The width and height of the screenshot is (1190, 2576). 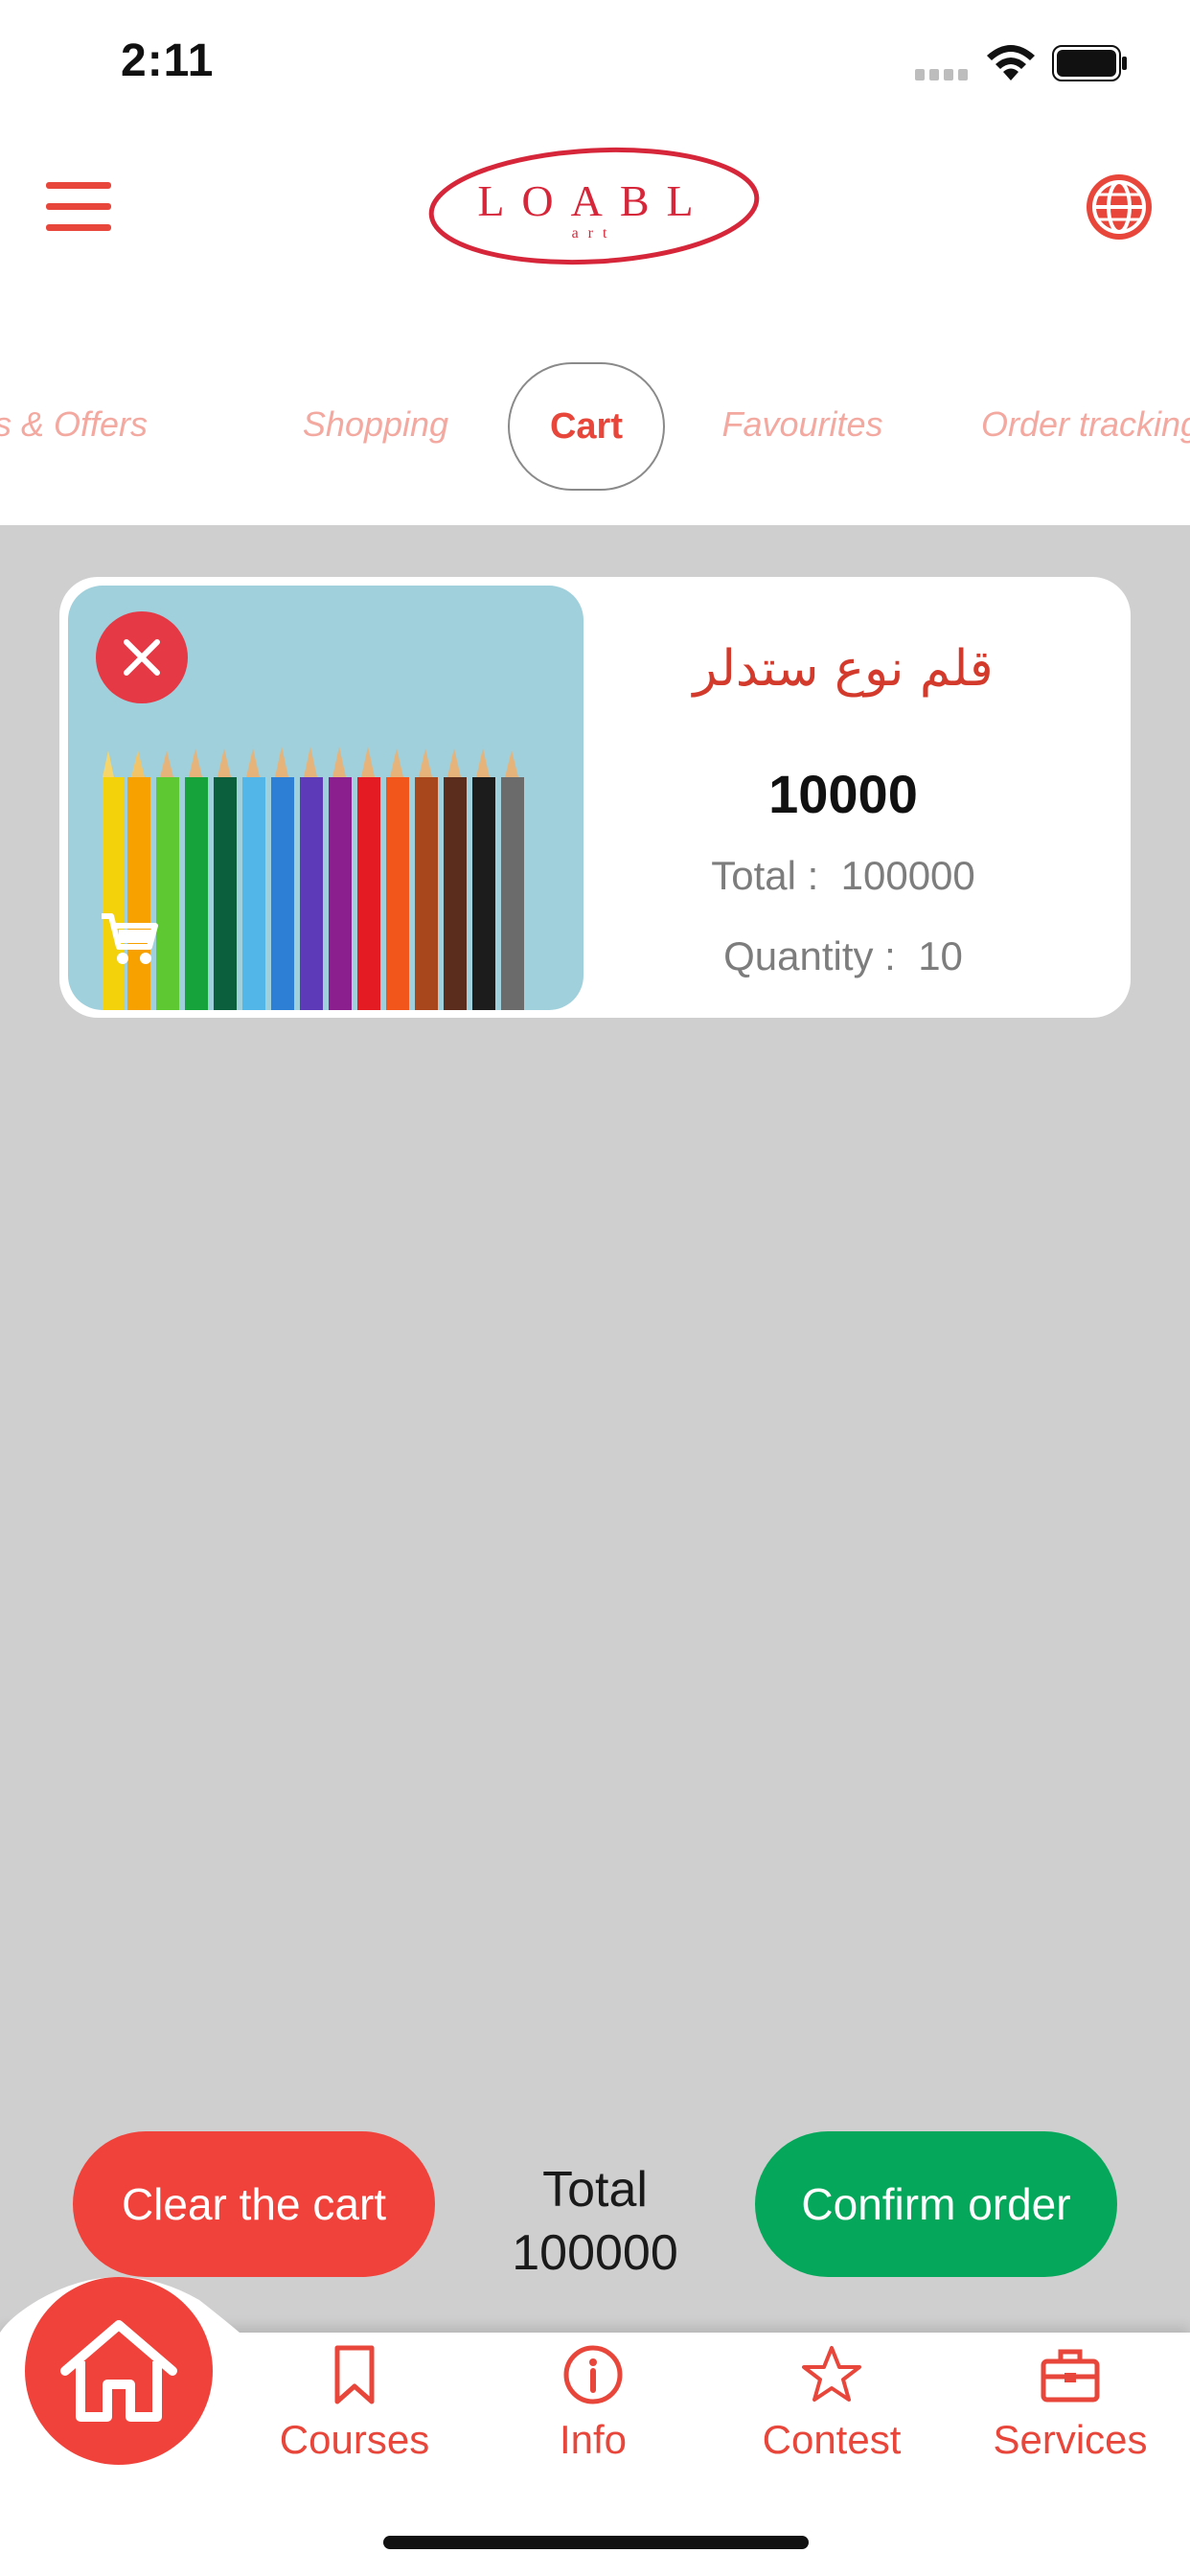 I want to click on remove-item-button, so click(x=142, y=657).